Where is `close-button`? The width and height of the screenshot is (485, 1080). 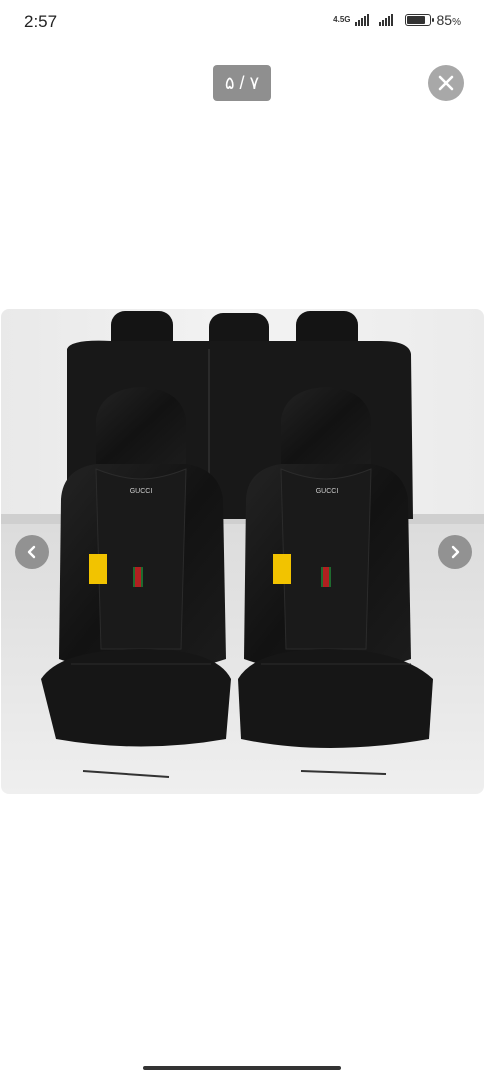
close-button is located at coordinates (446, 83).